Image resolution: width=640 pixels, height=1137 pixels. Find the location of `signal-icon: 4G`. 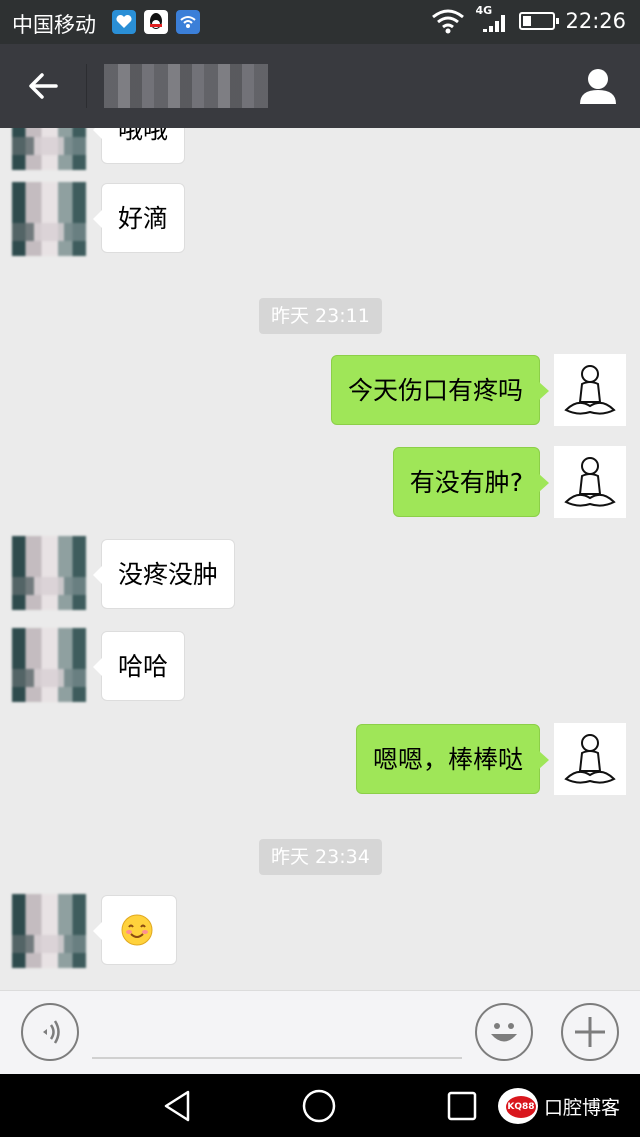

signal-icon: 4G is located at coordinates (492, 19).